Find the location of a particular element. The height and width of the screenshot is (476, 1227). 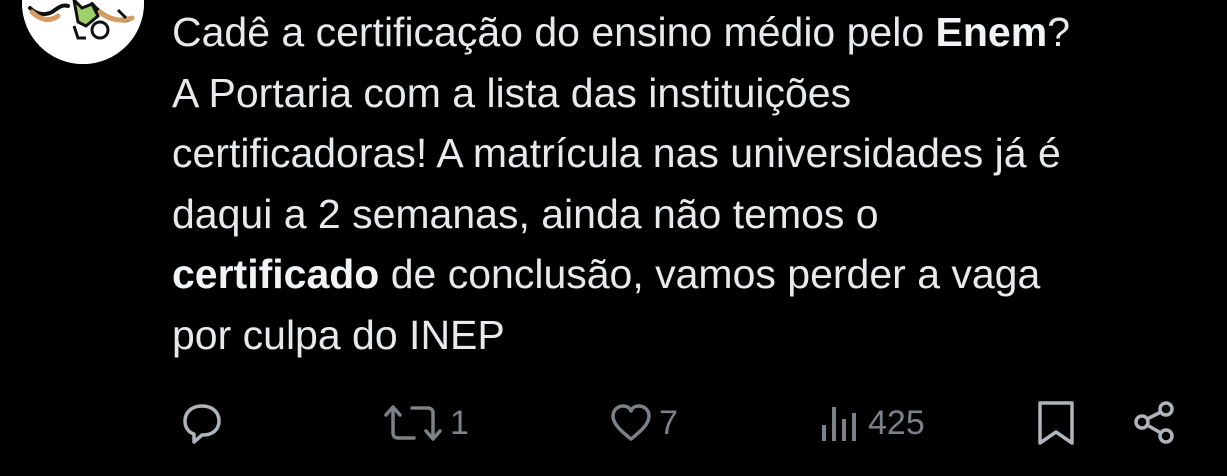

retweet-count: 1 is located at coordinates (459, 423).